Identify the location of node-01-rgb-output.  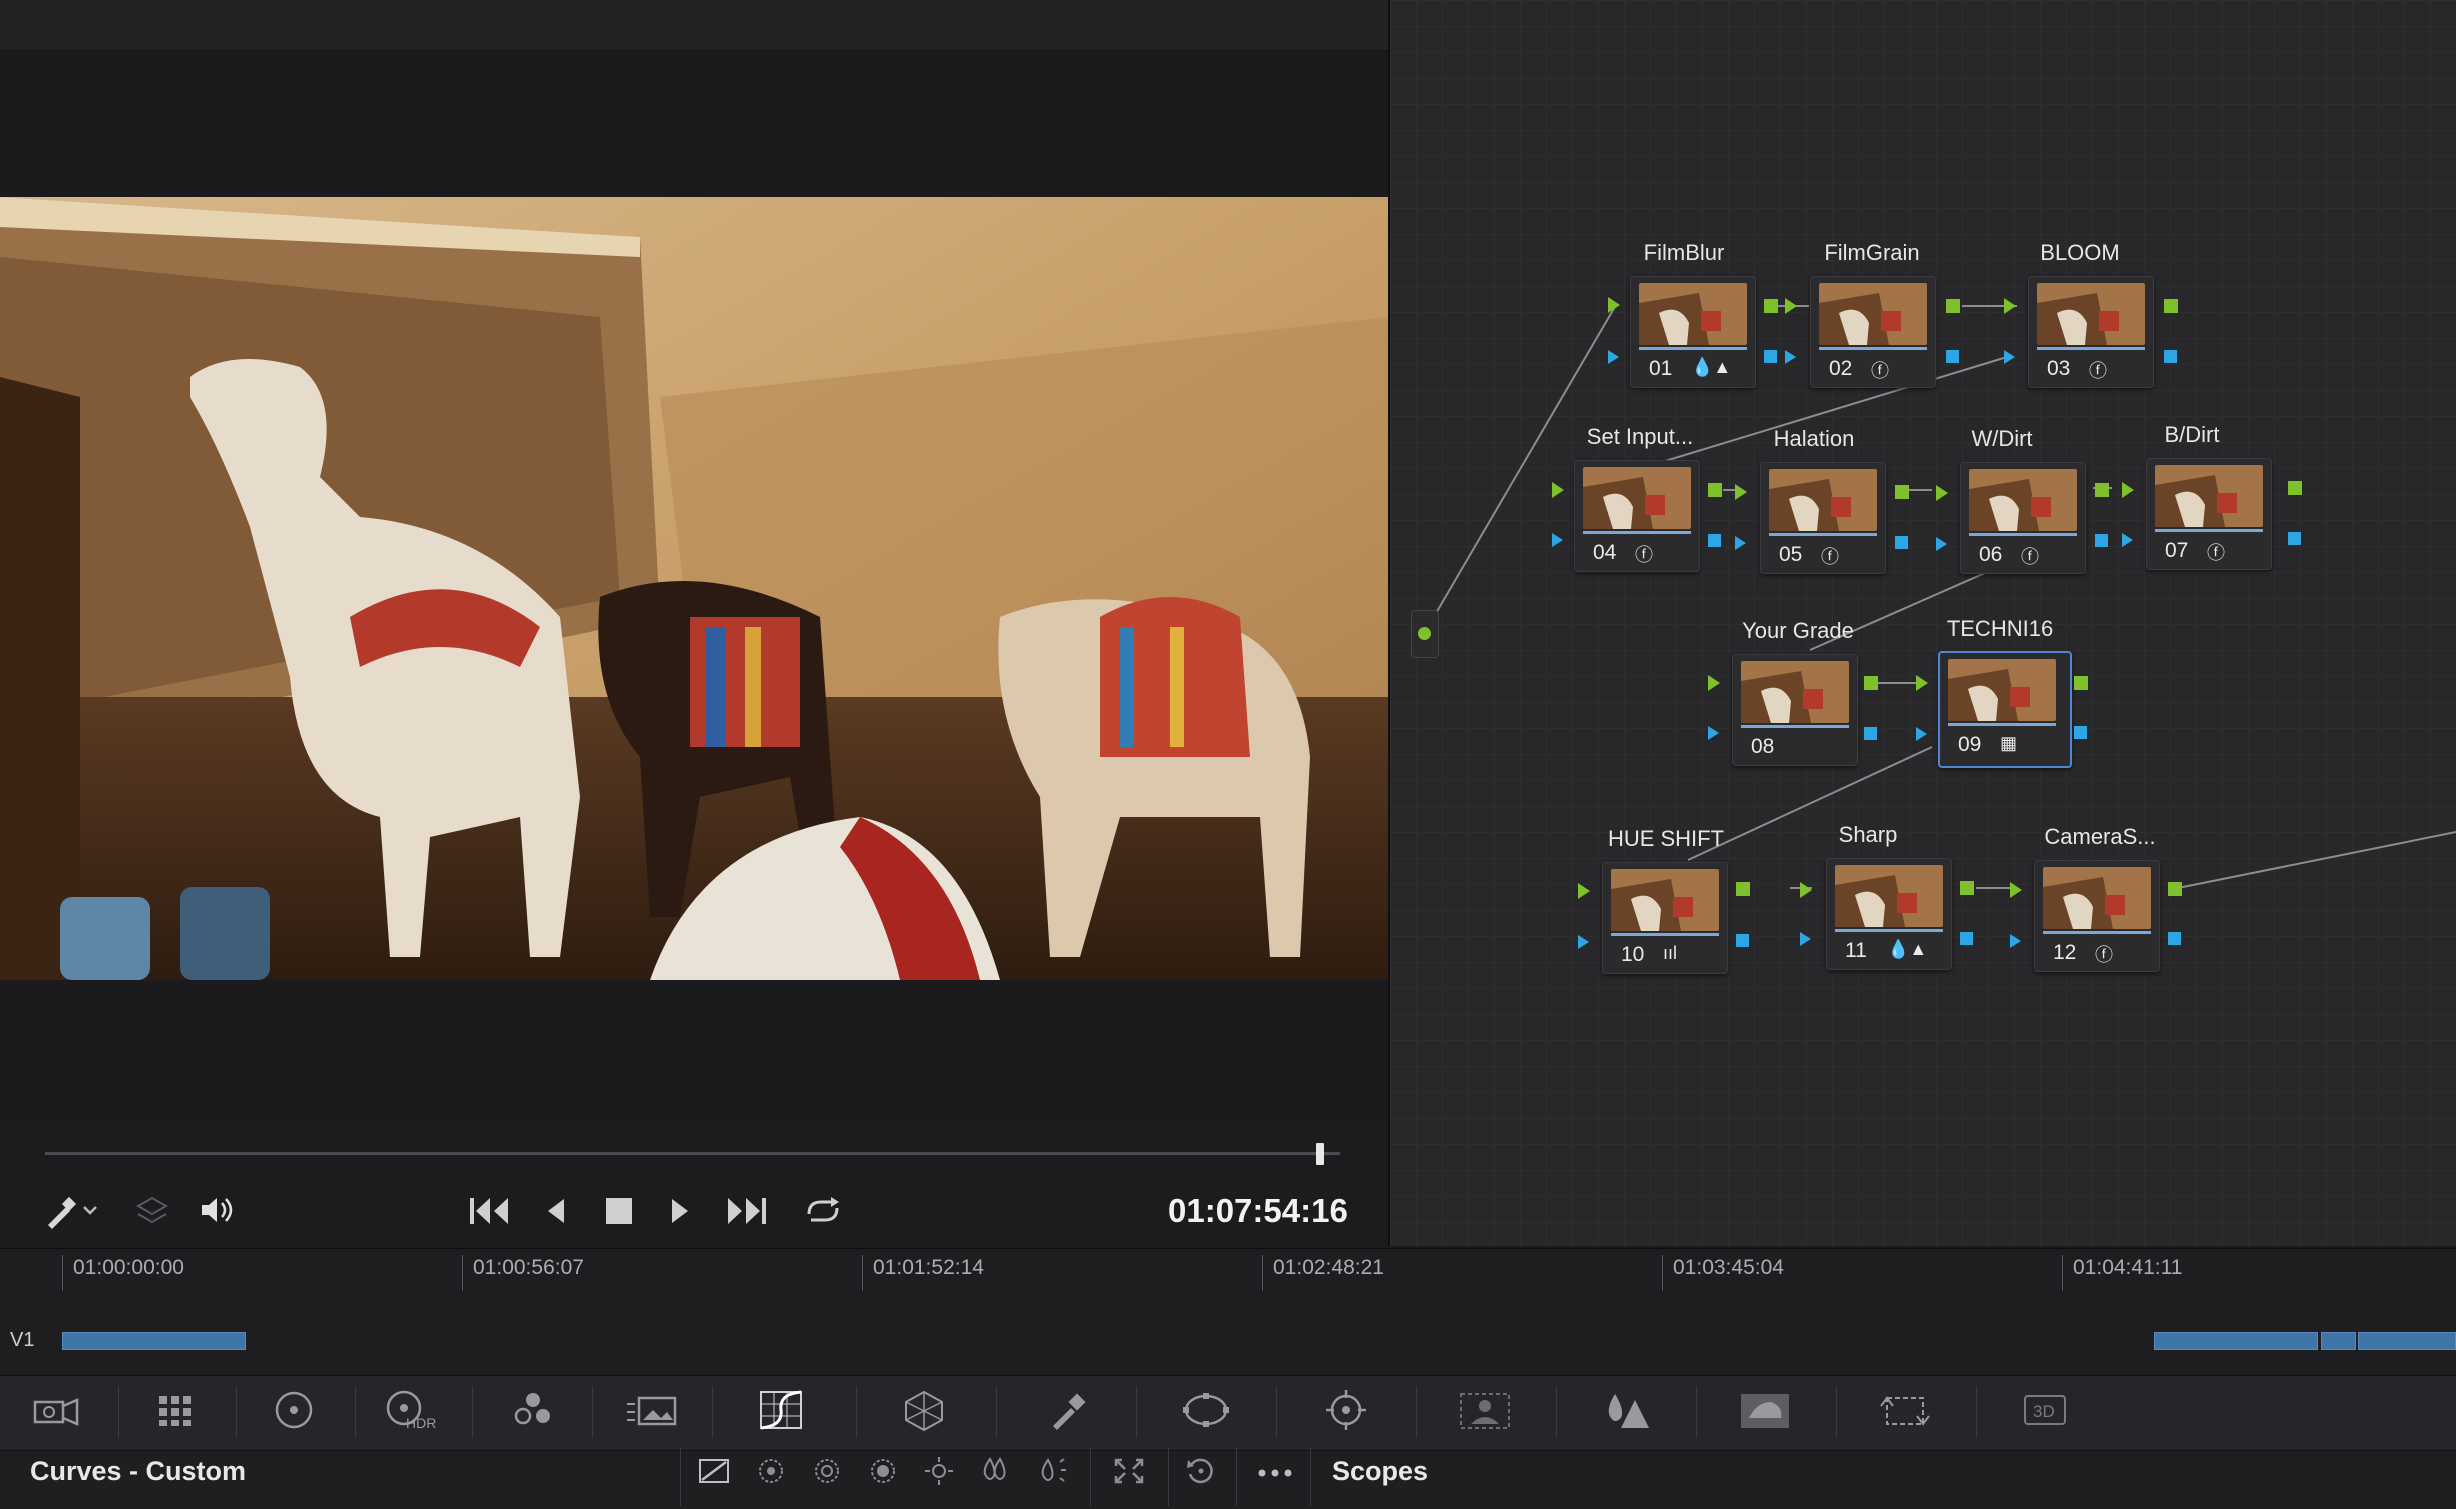
(1771, 306).